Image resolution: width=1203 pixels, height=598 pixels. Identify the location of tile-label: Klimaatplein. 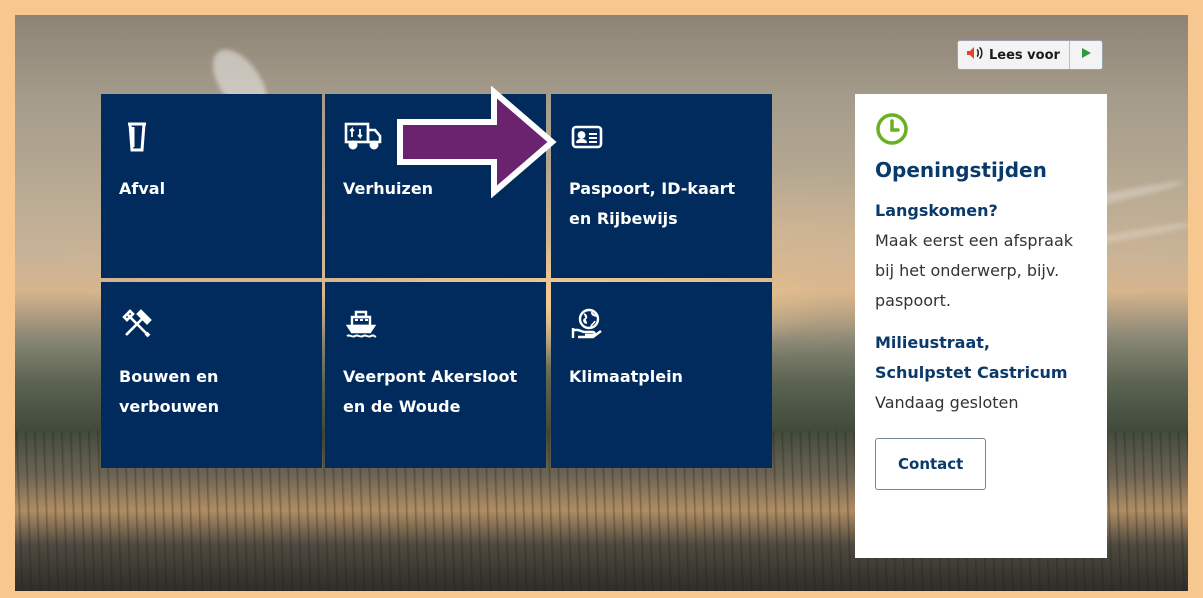
(626, 376).